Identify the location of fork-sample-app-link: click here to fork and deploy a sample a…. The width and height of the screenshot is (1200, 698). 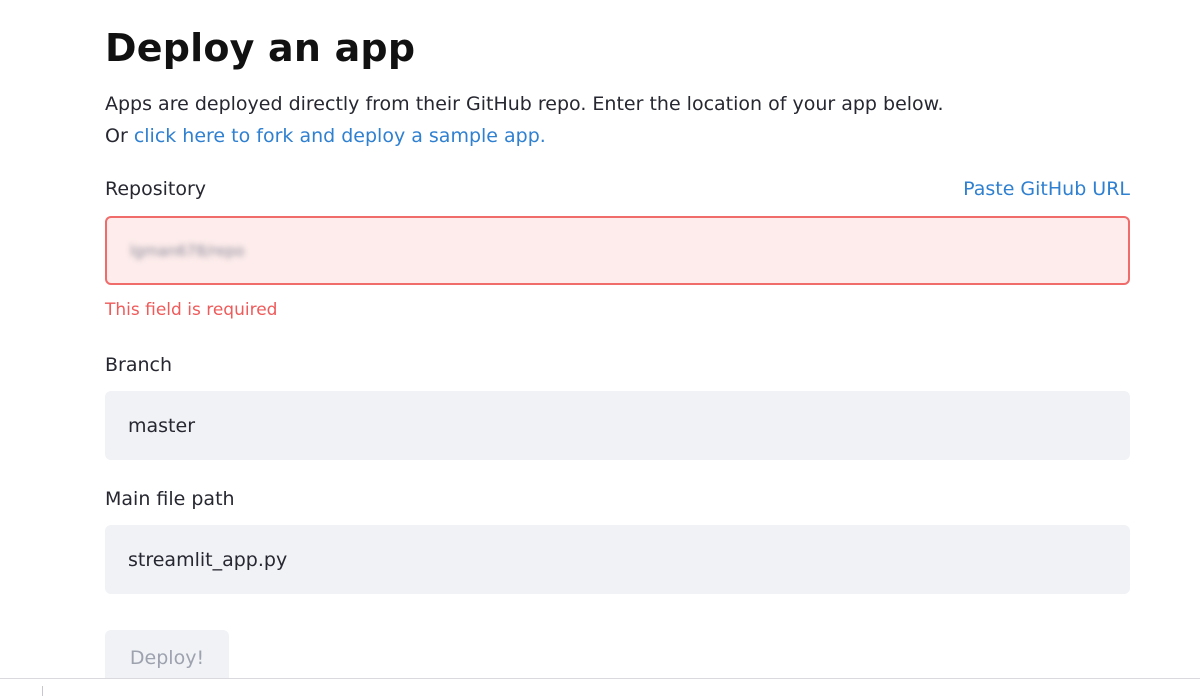
(340, 136).